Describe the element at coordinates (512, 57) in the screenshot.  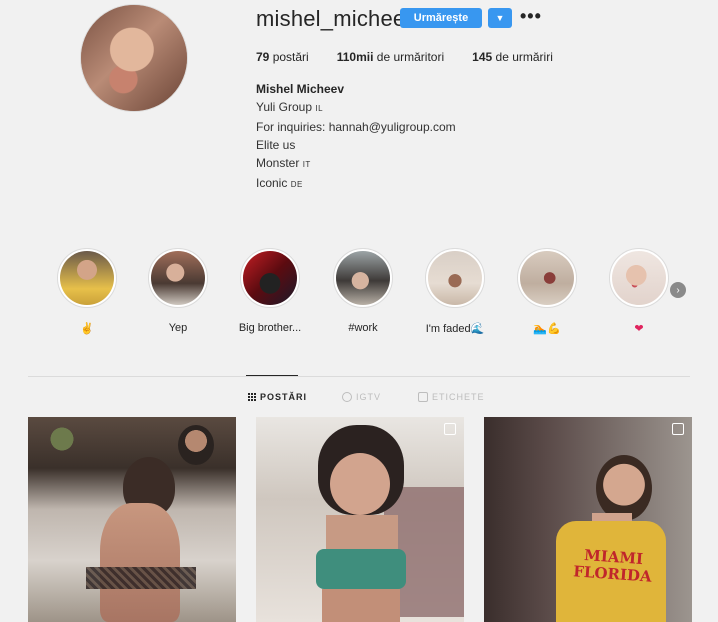
I see `stat-following: 145 de urmăriri` at that location.